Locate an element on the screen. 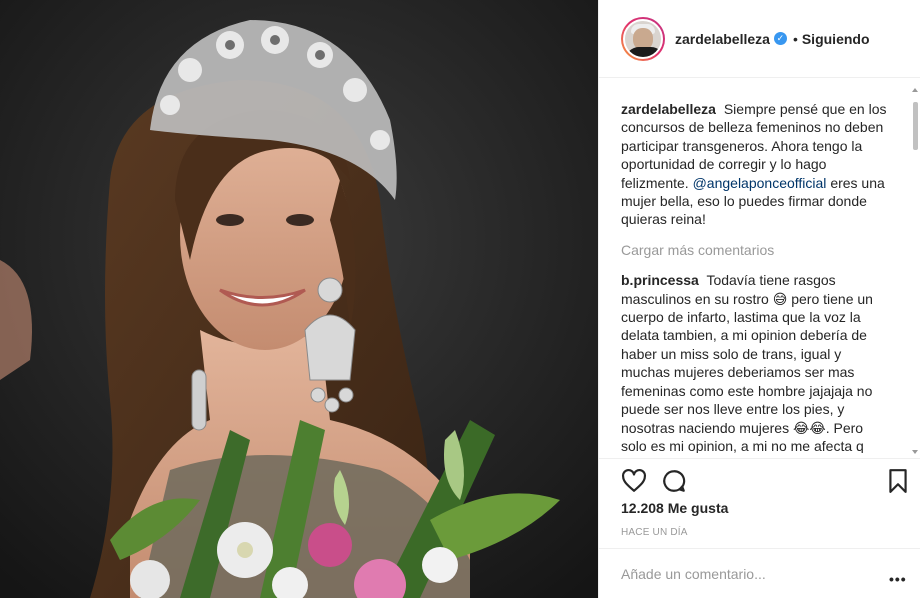 The width and height of the screenshot is (920, 598). comment-author: b.princessa is located at coordinates (660, 280).